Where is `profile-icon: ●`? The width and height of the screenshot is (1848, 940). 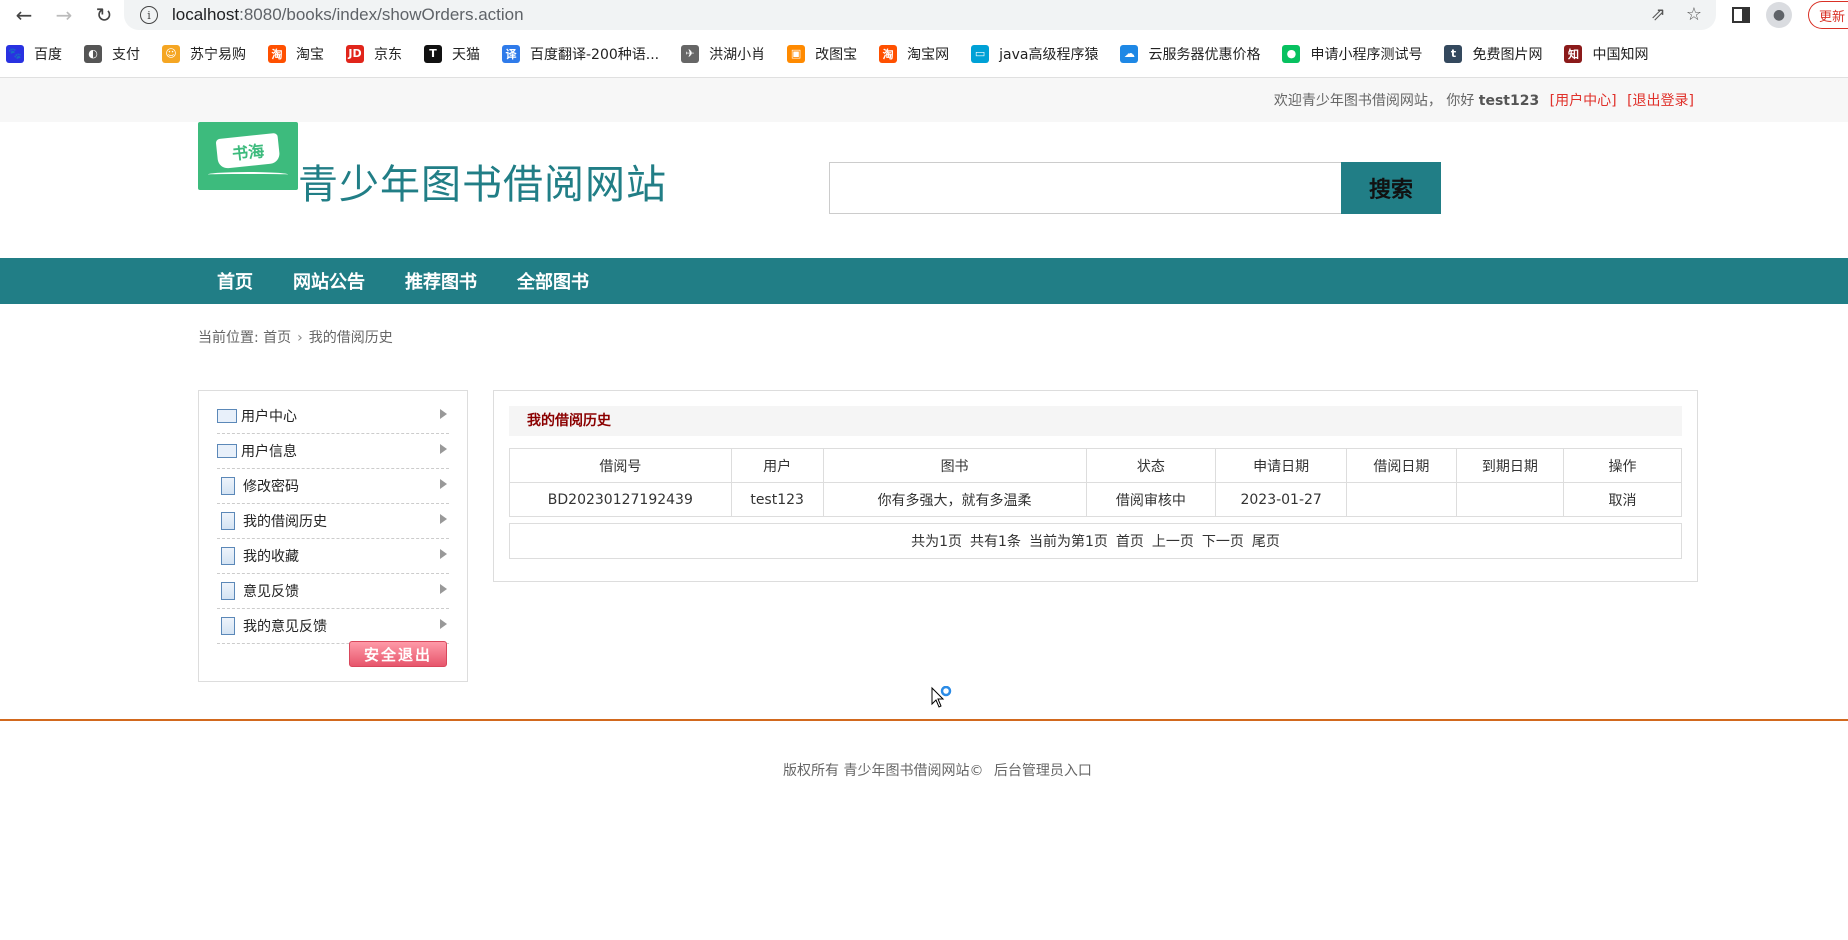 profile-icon: ● is located at coordinates (1779, 15).